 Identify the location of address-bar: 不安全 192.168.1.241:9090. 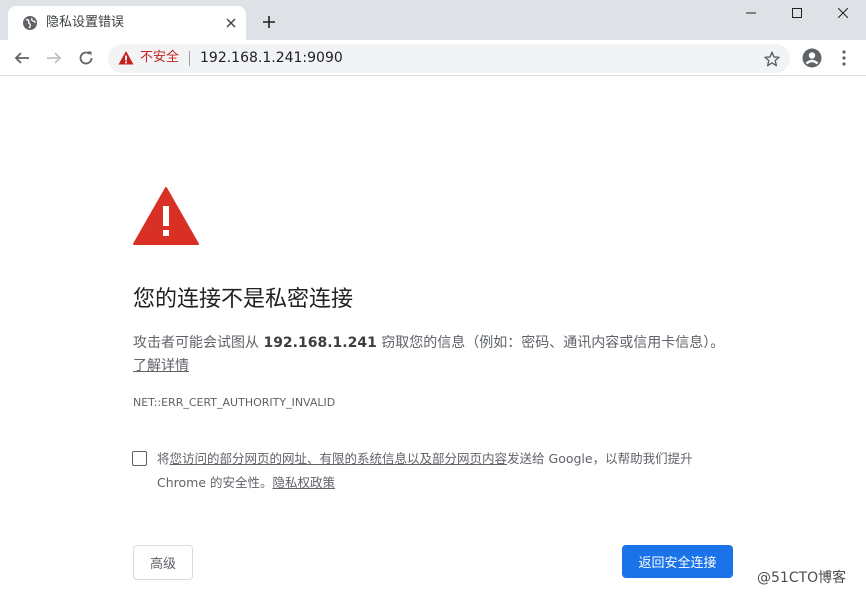
(449, 58).